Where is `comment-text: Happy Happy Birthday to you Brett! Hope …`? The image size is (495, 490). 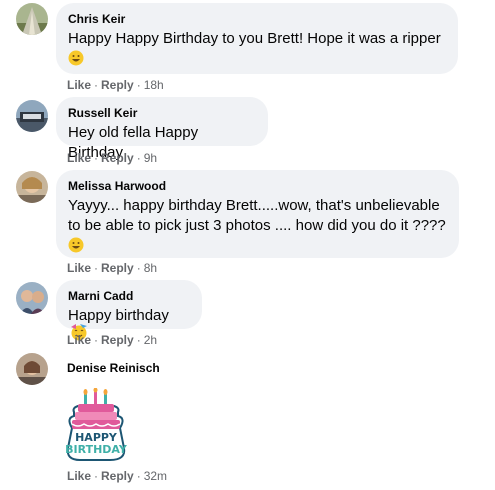
comment-text: Happy Happy Birthday to you Brett! Hope … is located at coordinates (254, 38).